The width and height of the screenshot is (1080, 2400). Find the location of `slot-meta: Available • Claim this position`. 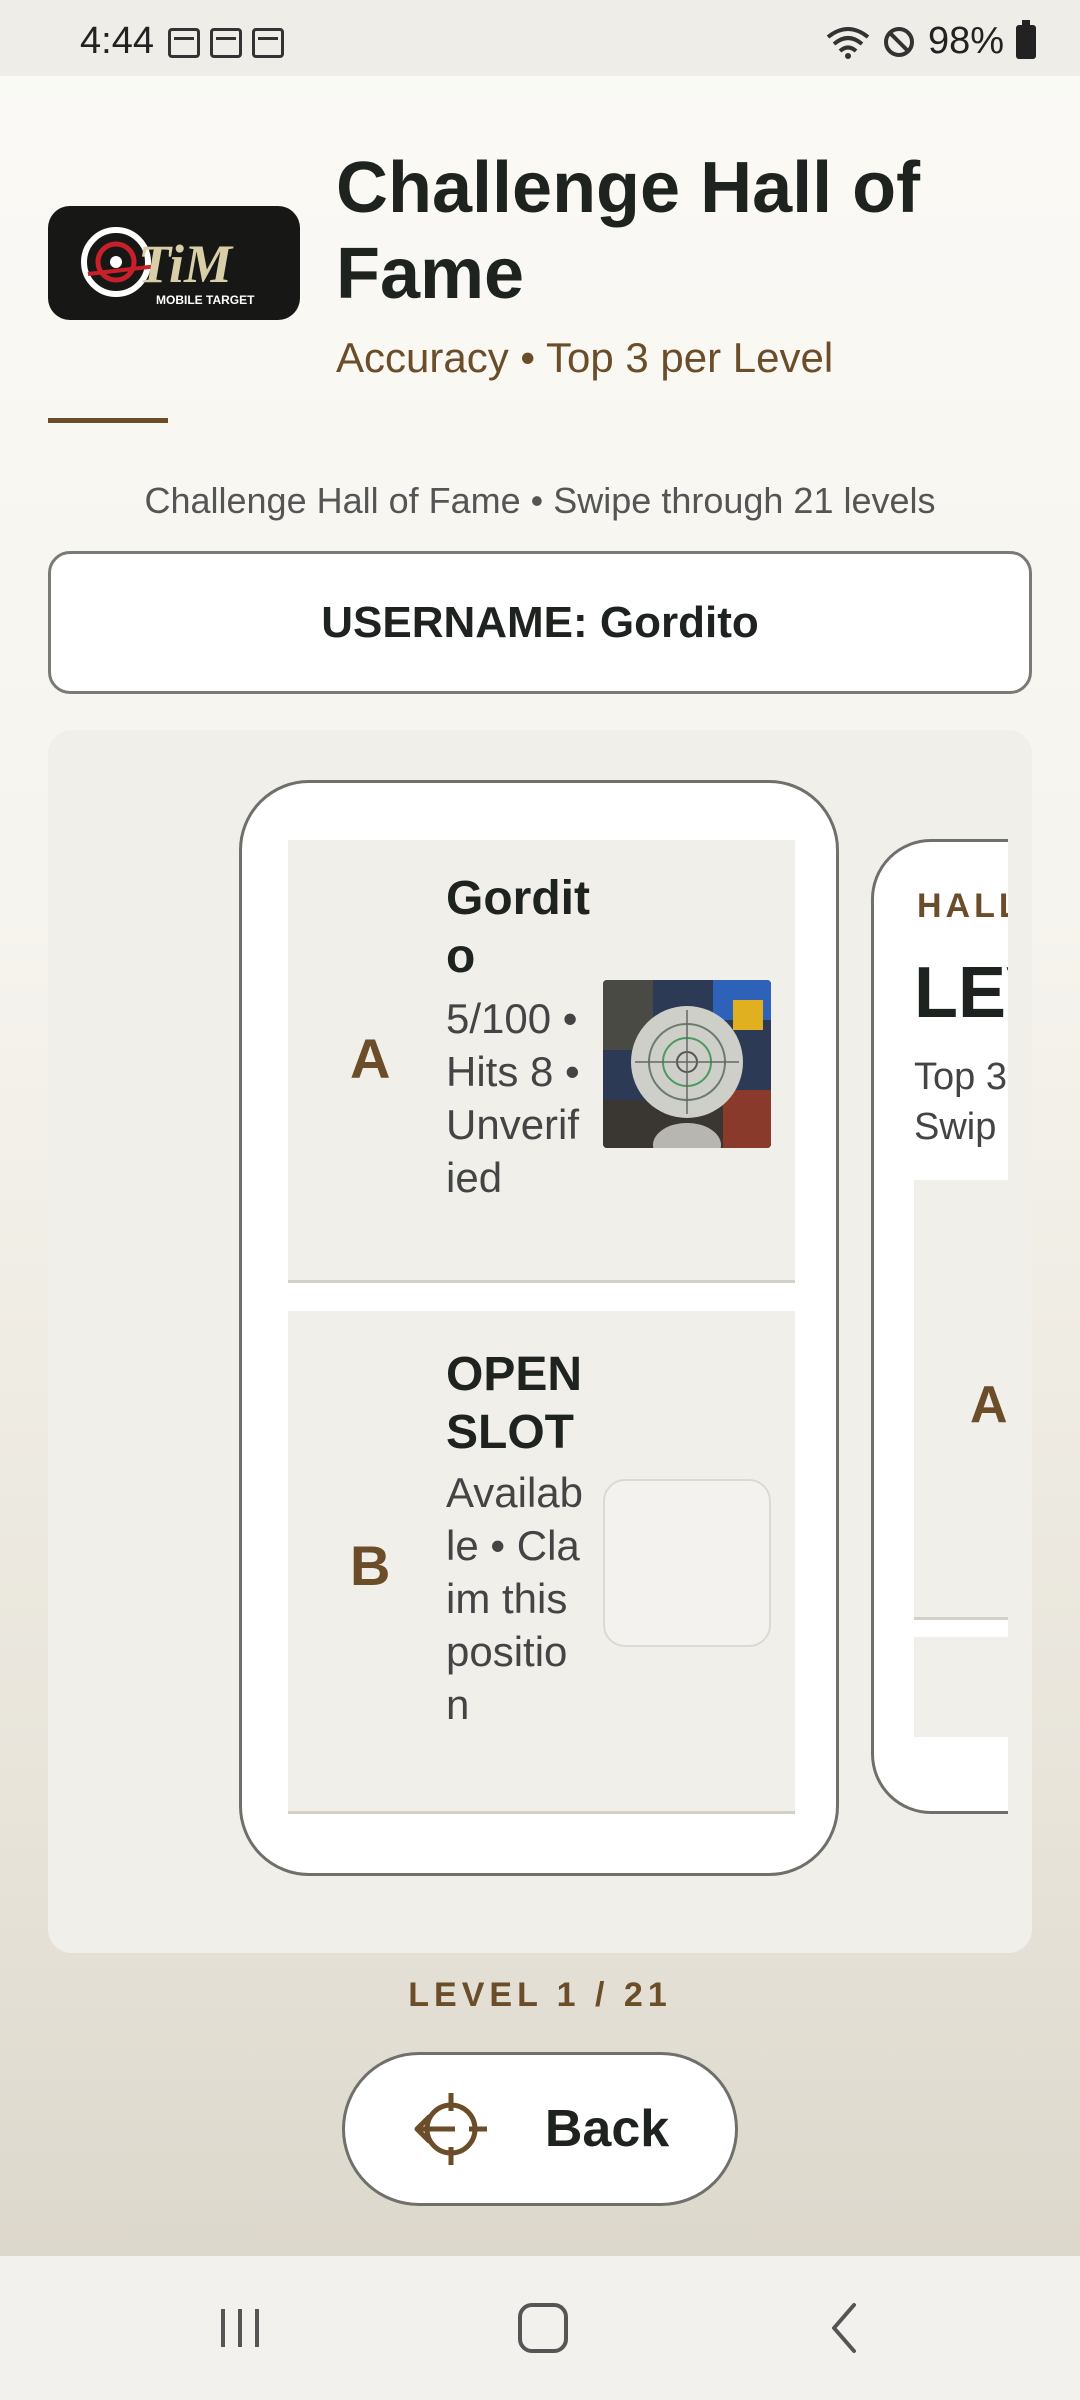

slot-meta: Available • Claim this position is located at coordinates (514, 1598).